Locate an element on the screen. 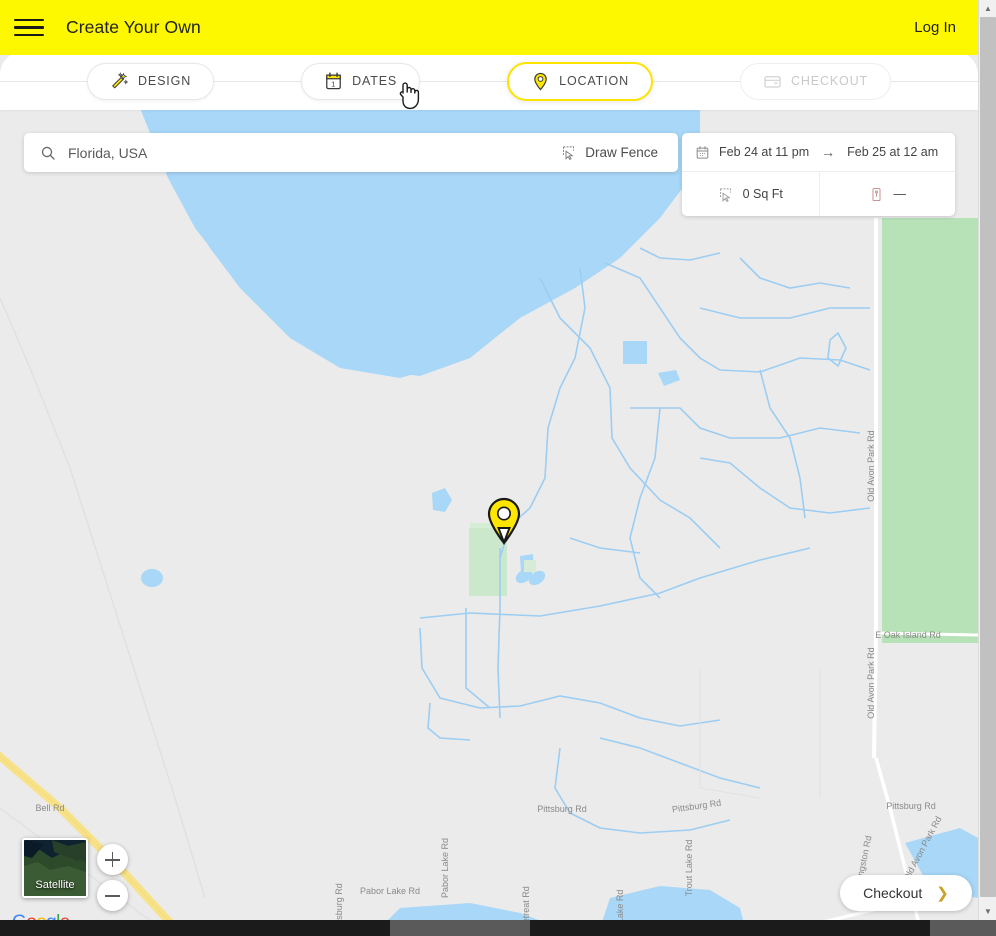  login-link: Log In is located at coordinates (935, 27).